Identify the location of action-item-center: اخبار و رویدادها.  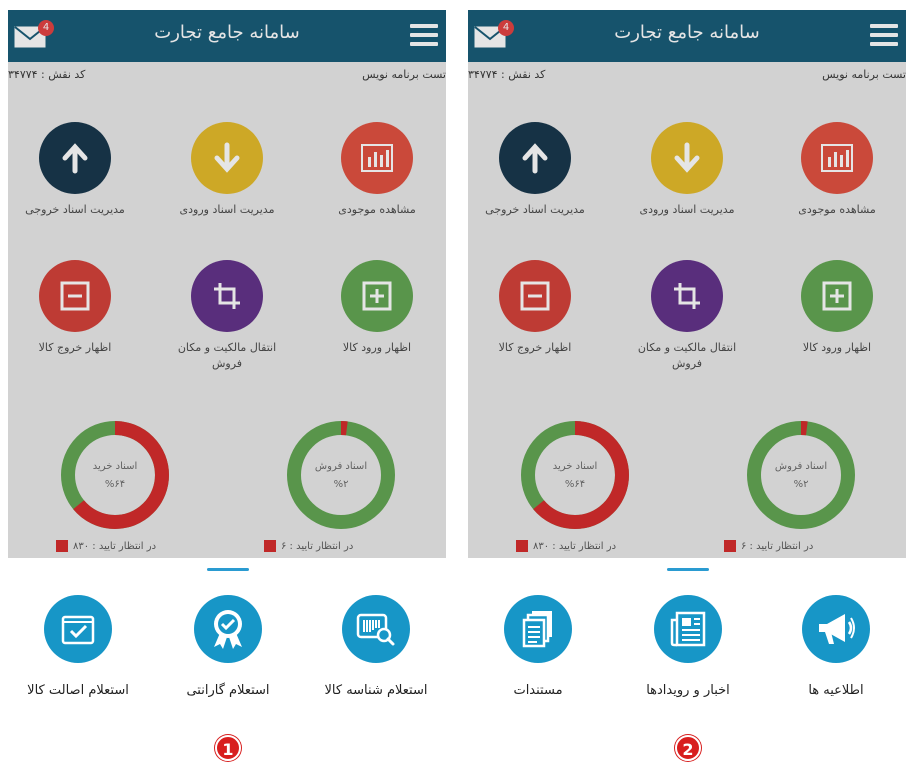
(688, 646).